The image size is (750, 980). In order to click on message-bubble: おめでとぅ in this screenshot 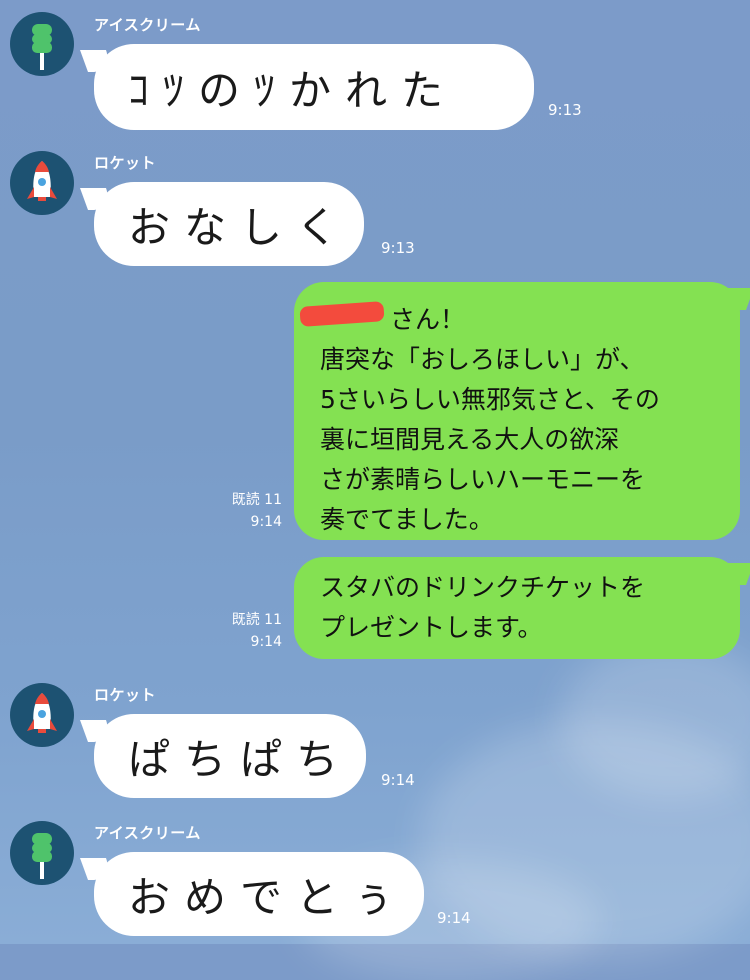, I will do `click(251, 894)`.